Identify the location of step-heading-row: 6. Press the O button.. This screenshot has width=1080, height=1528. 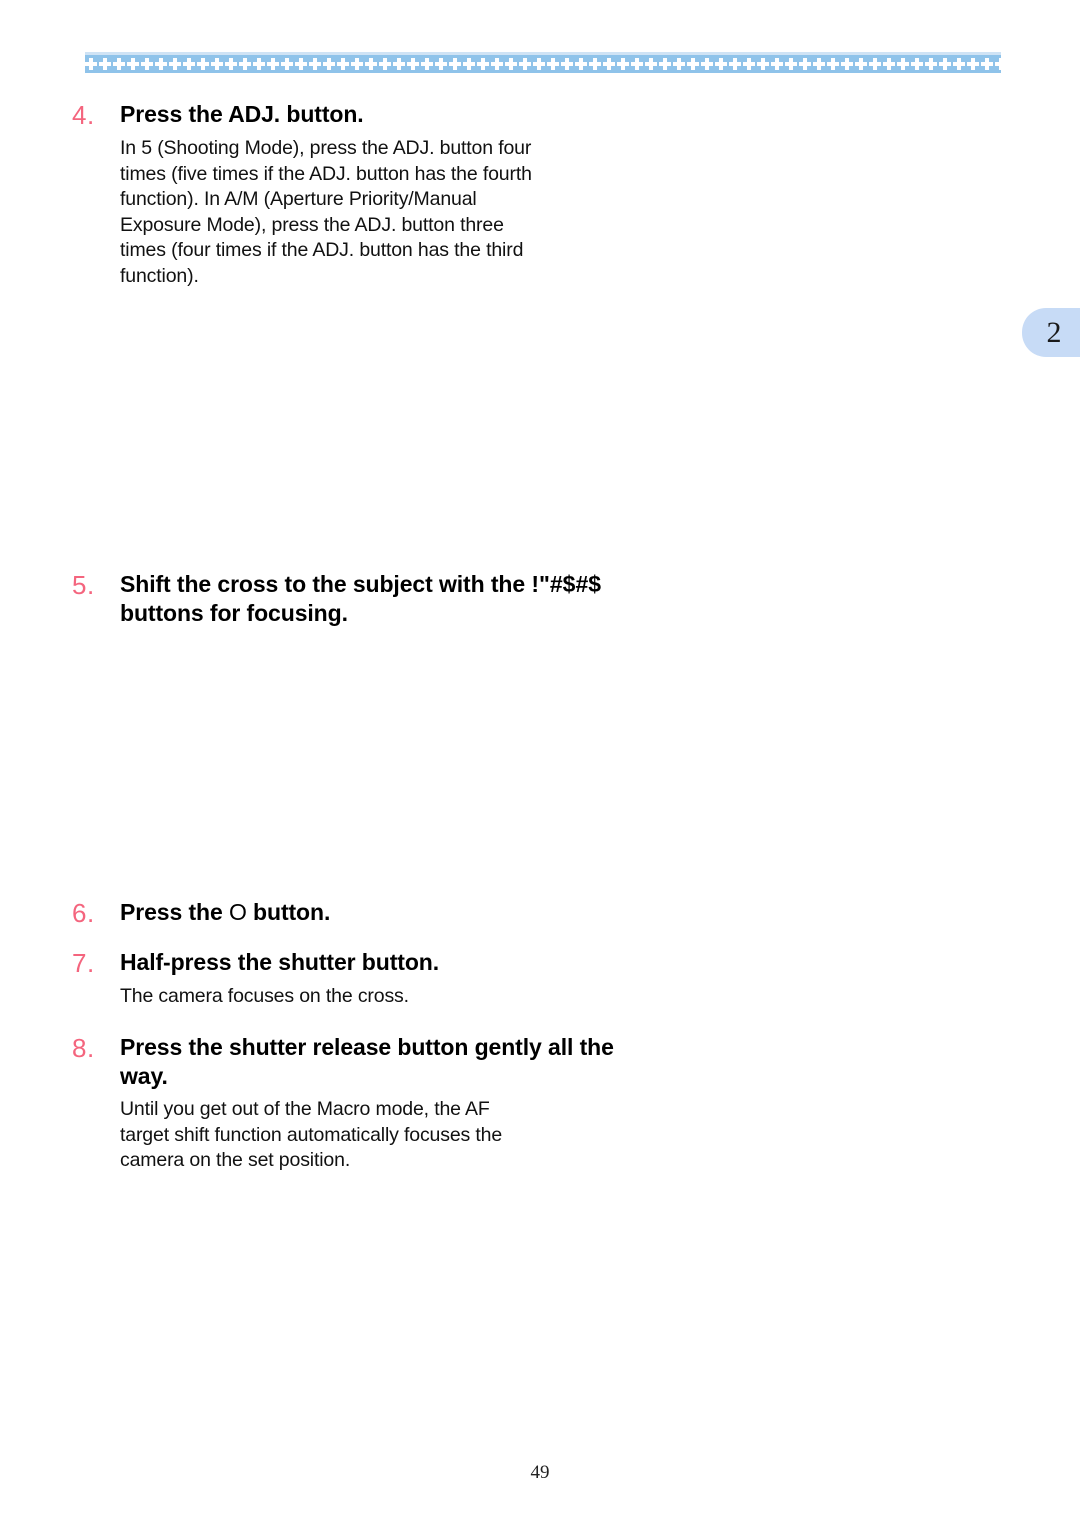
(352, 913).